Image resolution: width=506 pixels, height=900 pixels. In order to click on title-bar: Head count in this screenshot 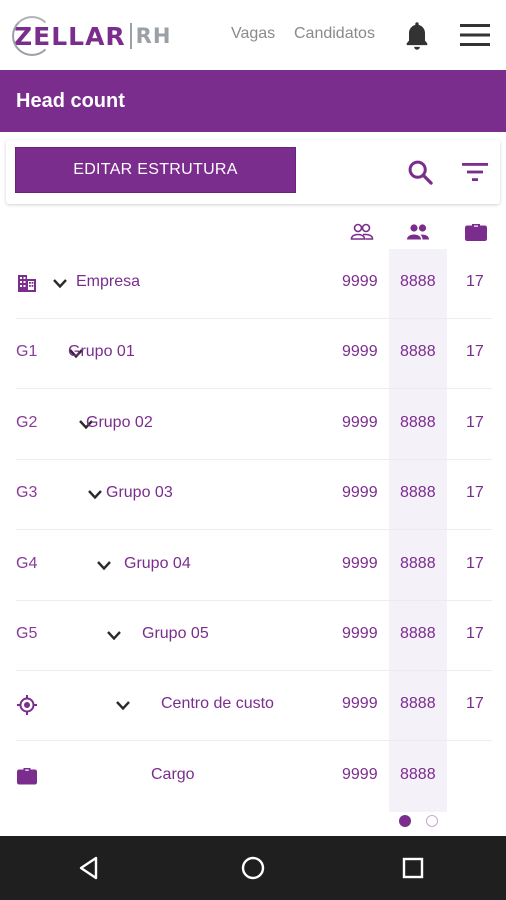, I will do `click(253, 101)`.